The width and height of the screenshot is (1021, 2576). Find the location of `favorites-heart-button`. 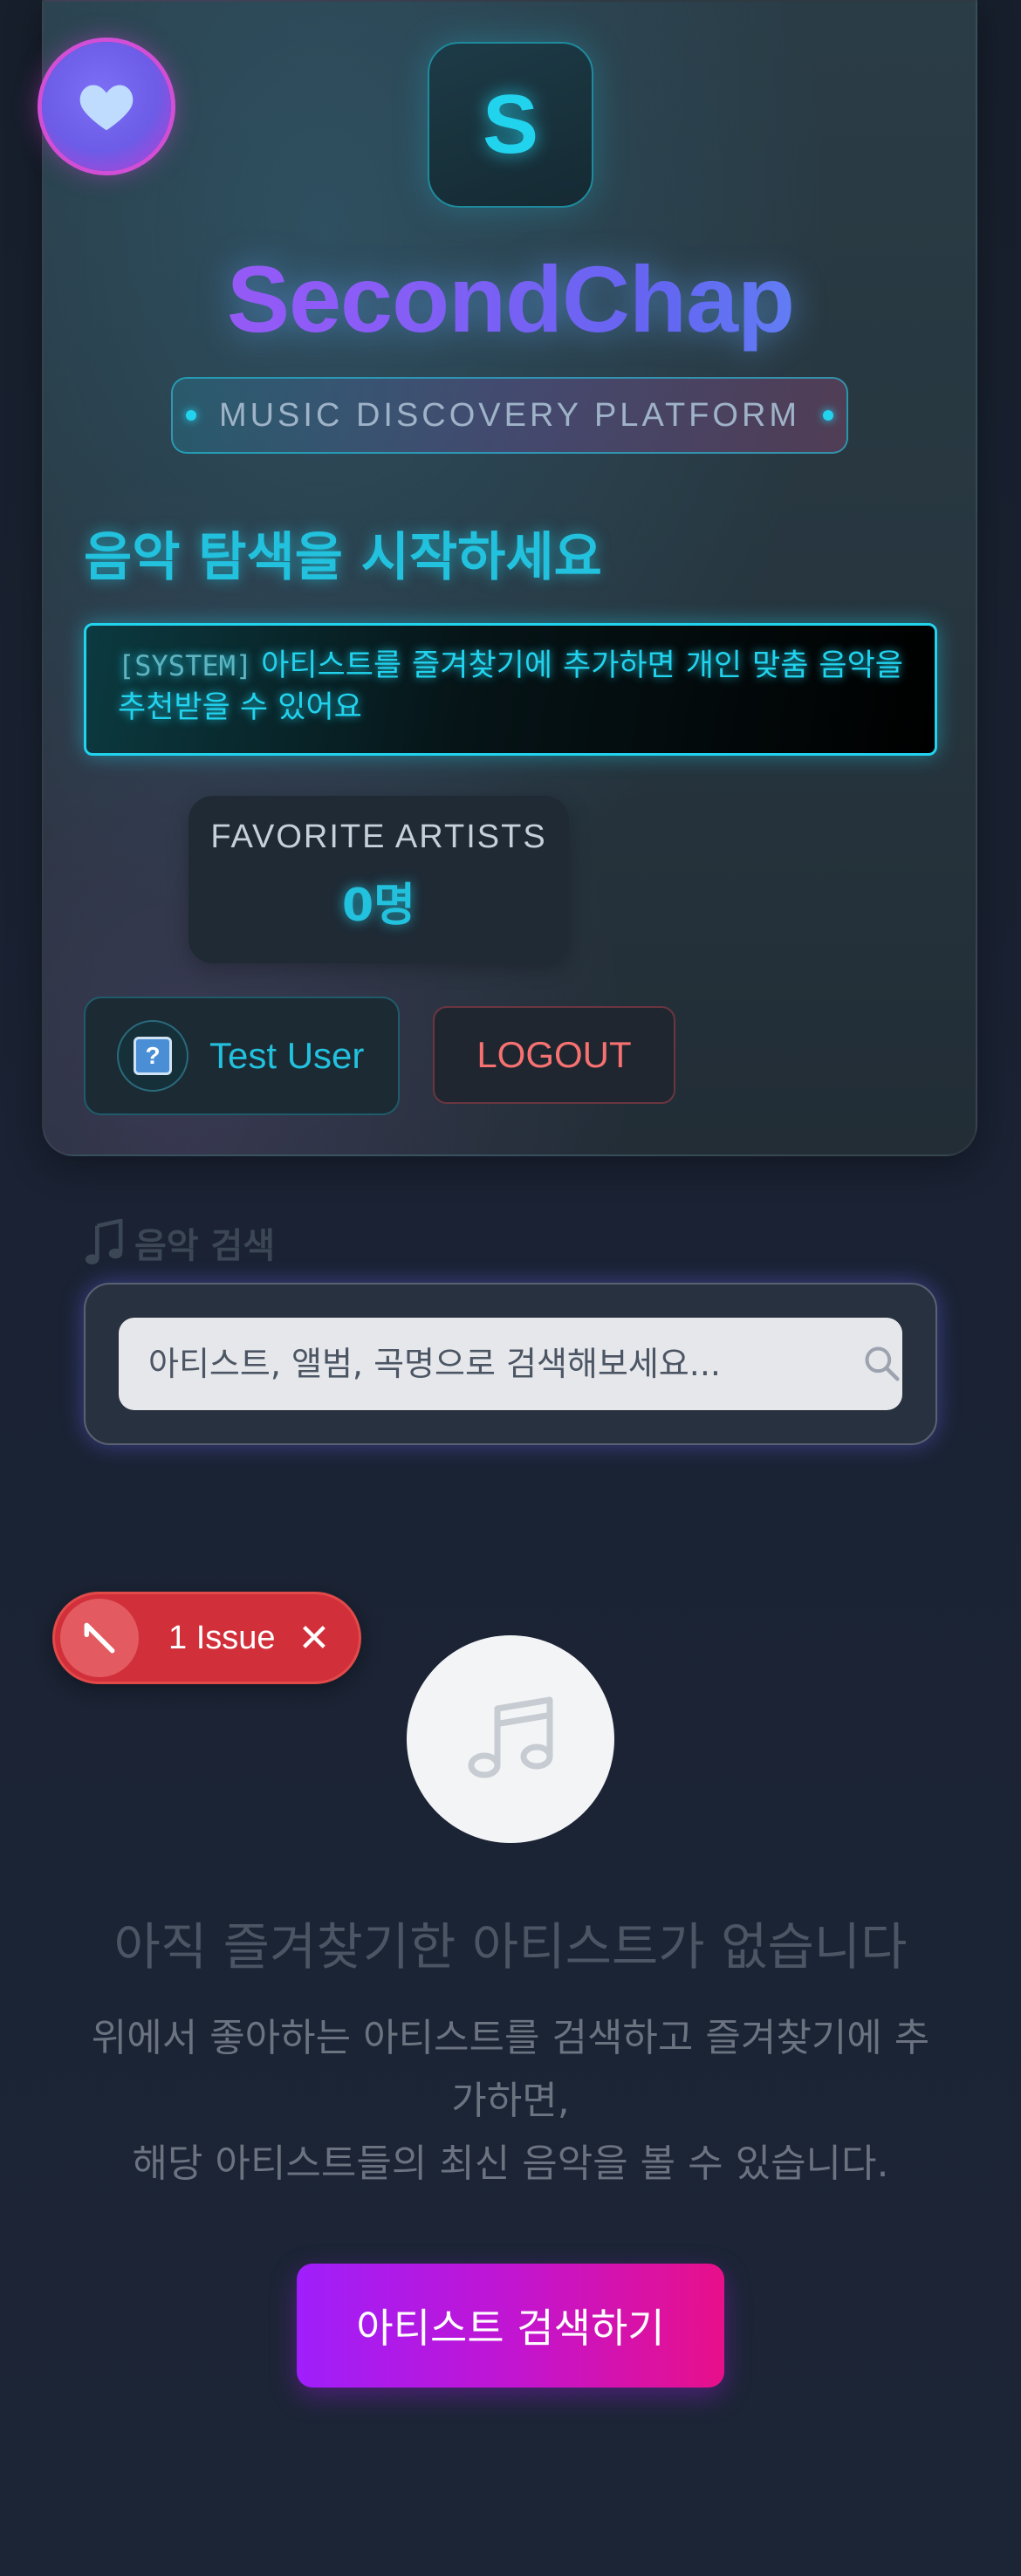

favorites-heart-button is located at coordinates (107, 107).